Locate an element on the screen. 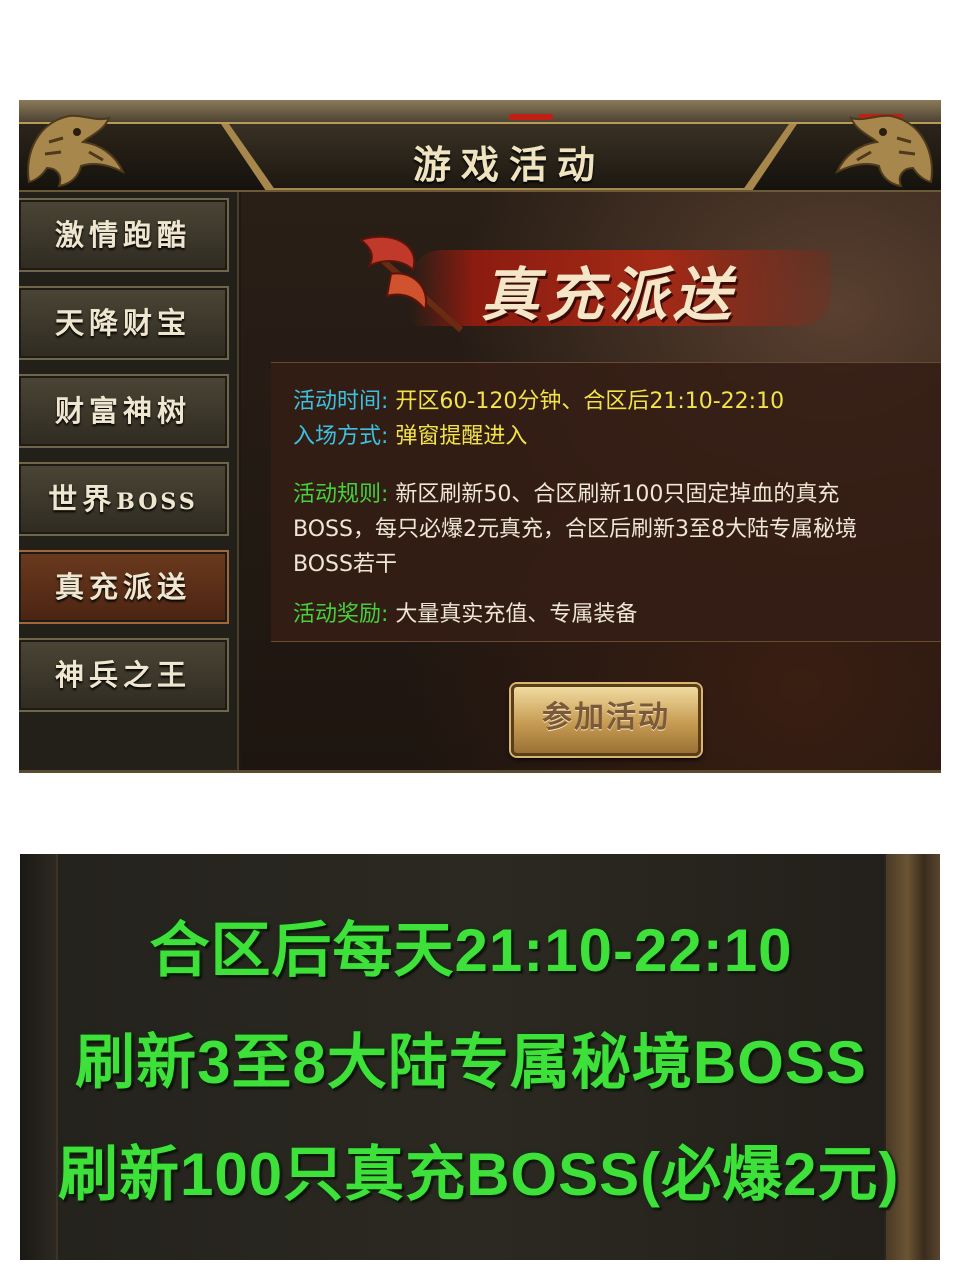 Image resolution: width=960 pixels, height=1280 pixels. sidebar-item-label: 神兵之王 is located at coordinates (122, 675).